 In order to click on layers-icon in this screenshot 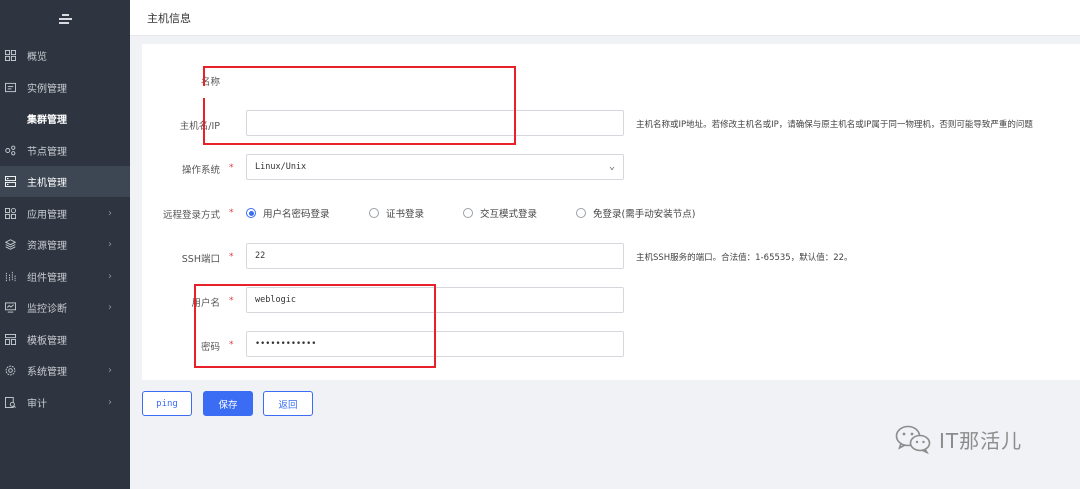, I will do `click(10, 244)`.